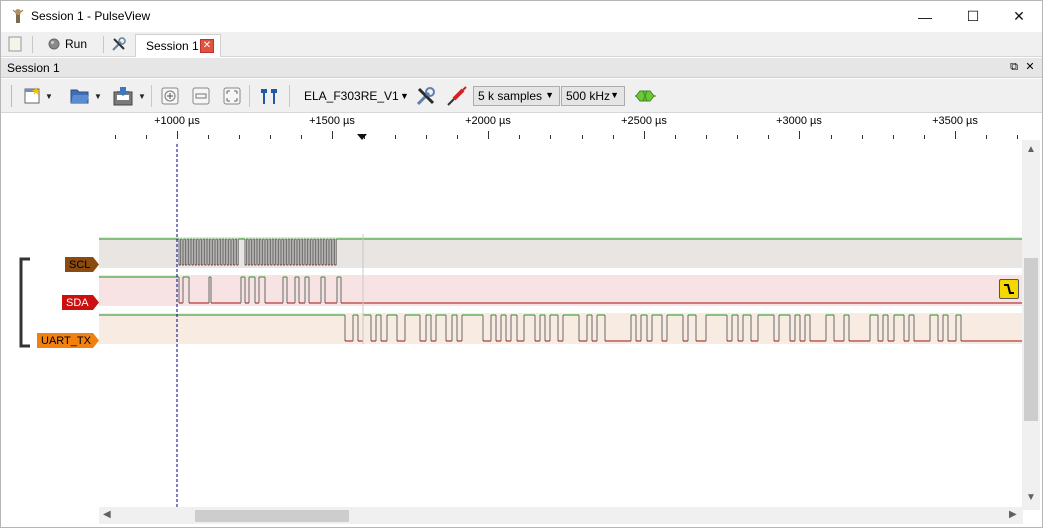 The image size is (1043, 528). I want to click on add-decoder-button, so click(646, 96).